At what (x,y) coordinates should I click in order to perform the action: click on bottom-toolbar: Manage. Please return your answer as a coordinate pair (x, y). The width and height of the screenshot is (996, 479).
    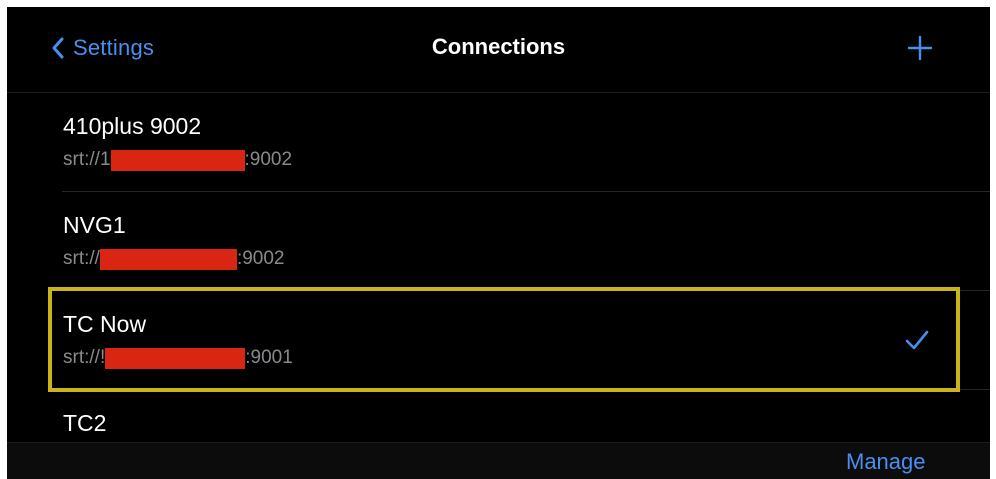
    Looking at the image, I should click on (498, 460).